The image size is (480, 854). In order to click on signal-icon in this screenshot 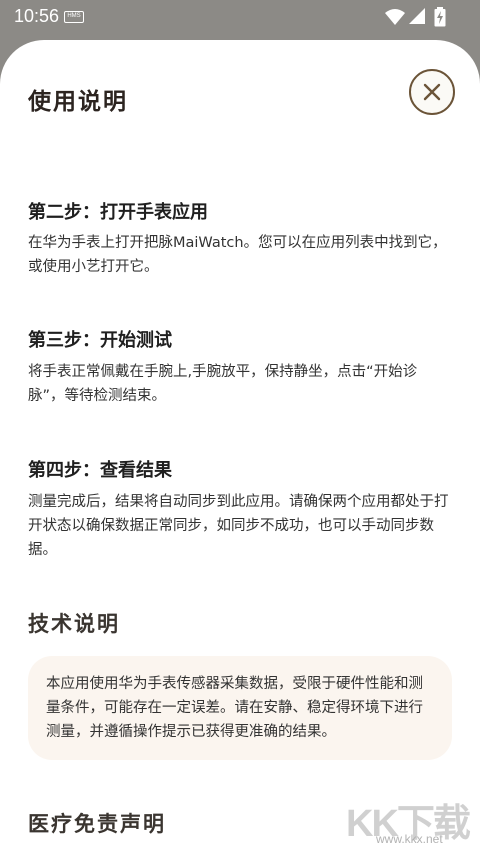, I will do `click(417, 16)`.